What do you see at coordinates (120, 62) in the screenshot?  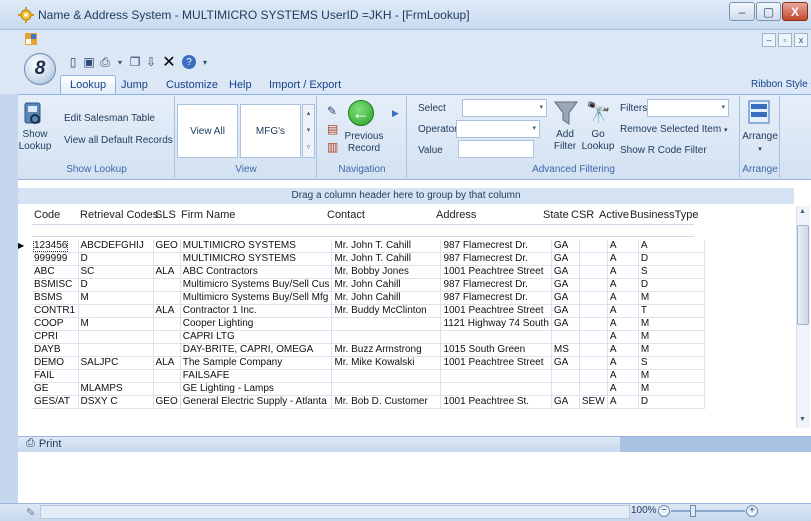 I see `dropdown-arrow-icon: ▾` at bounding box center [120, 62].